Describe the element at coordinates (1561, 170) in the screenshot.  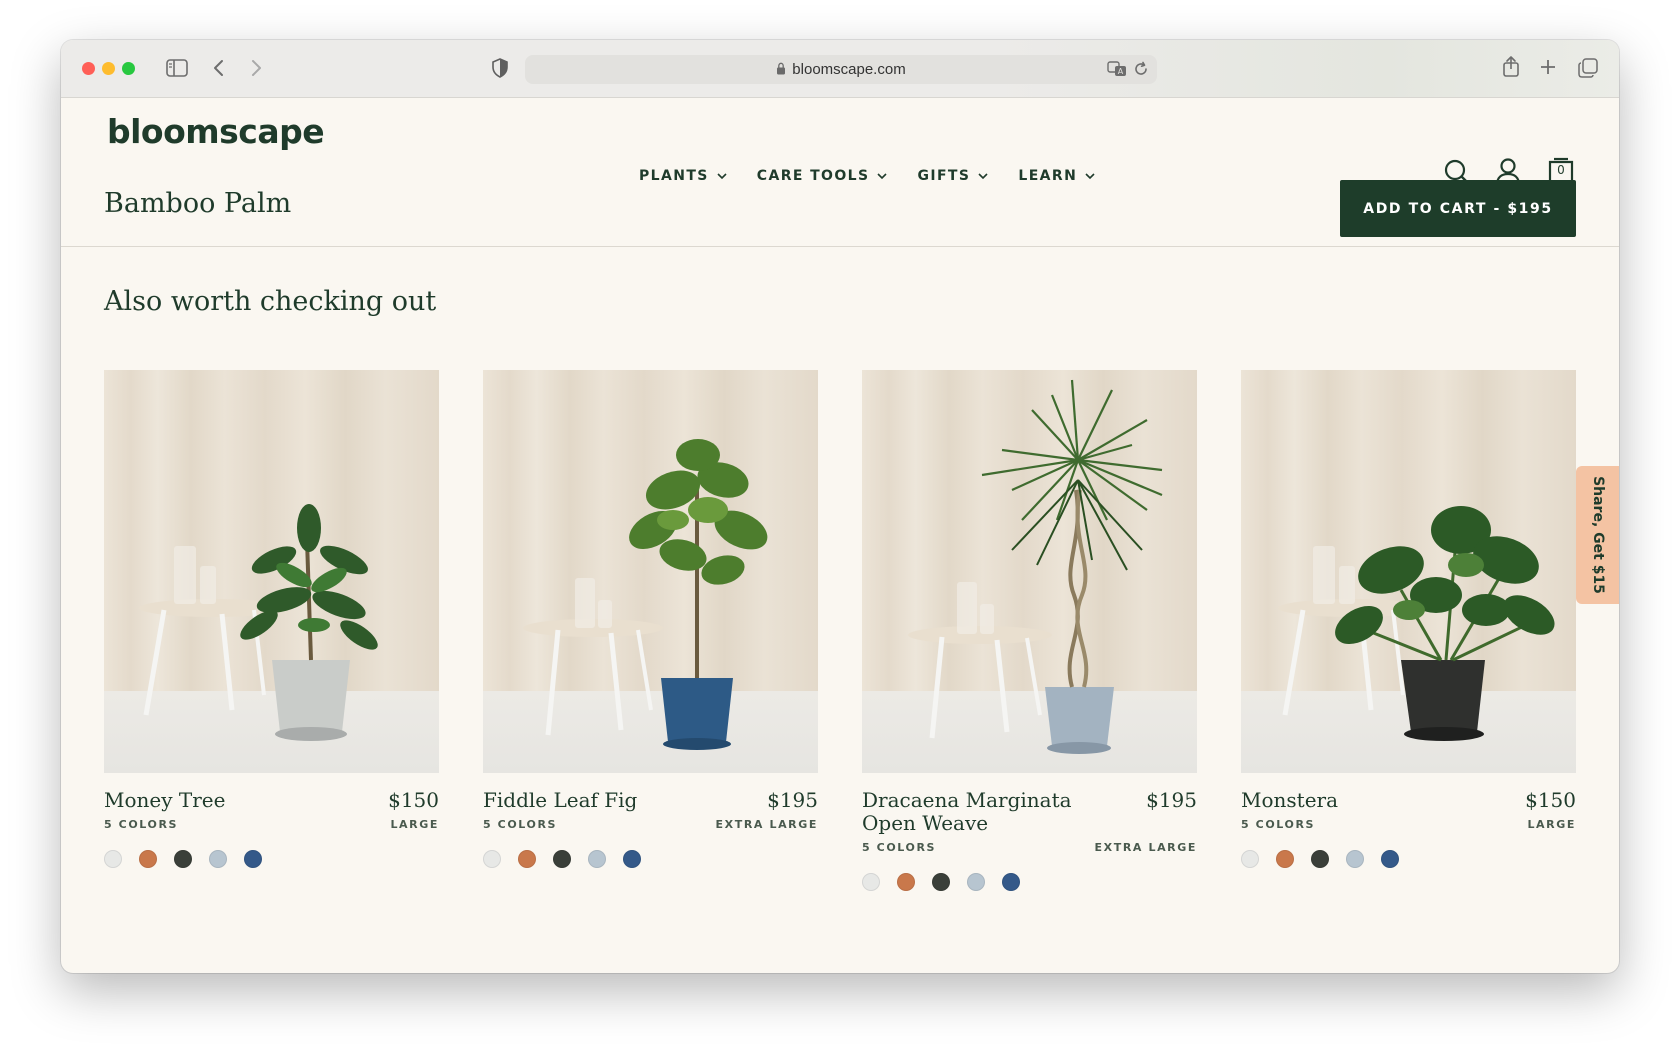
I see `cart-count: 0` at that location.